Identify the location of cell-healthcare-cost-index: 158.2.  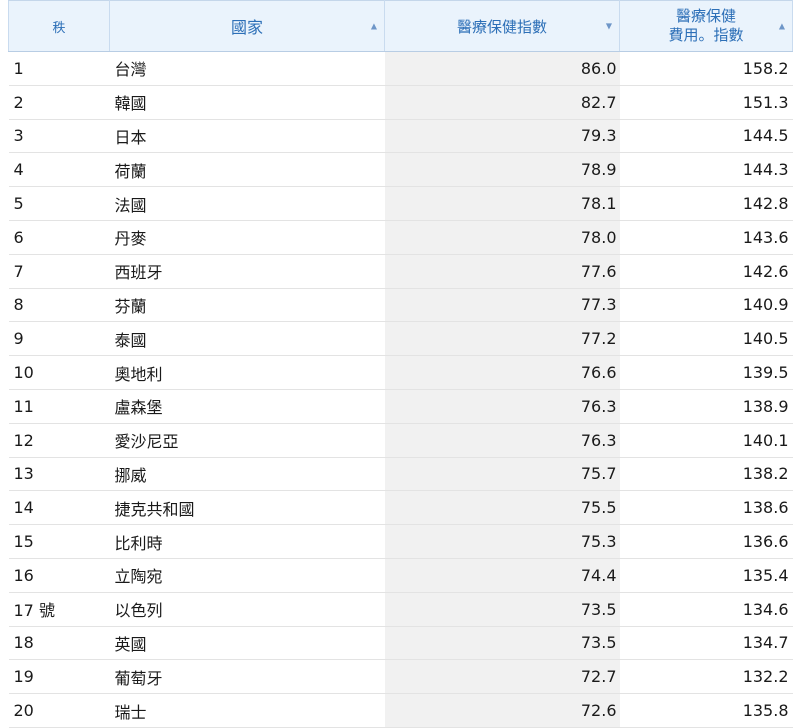
(706, 68).